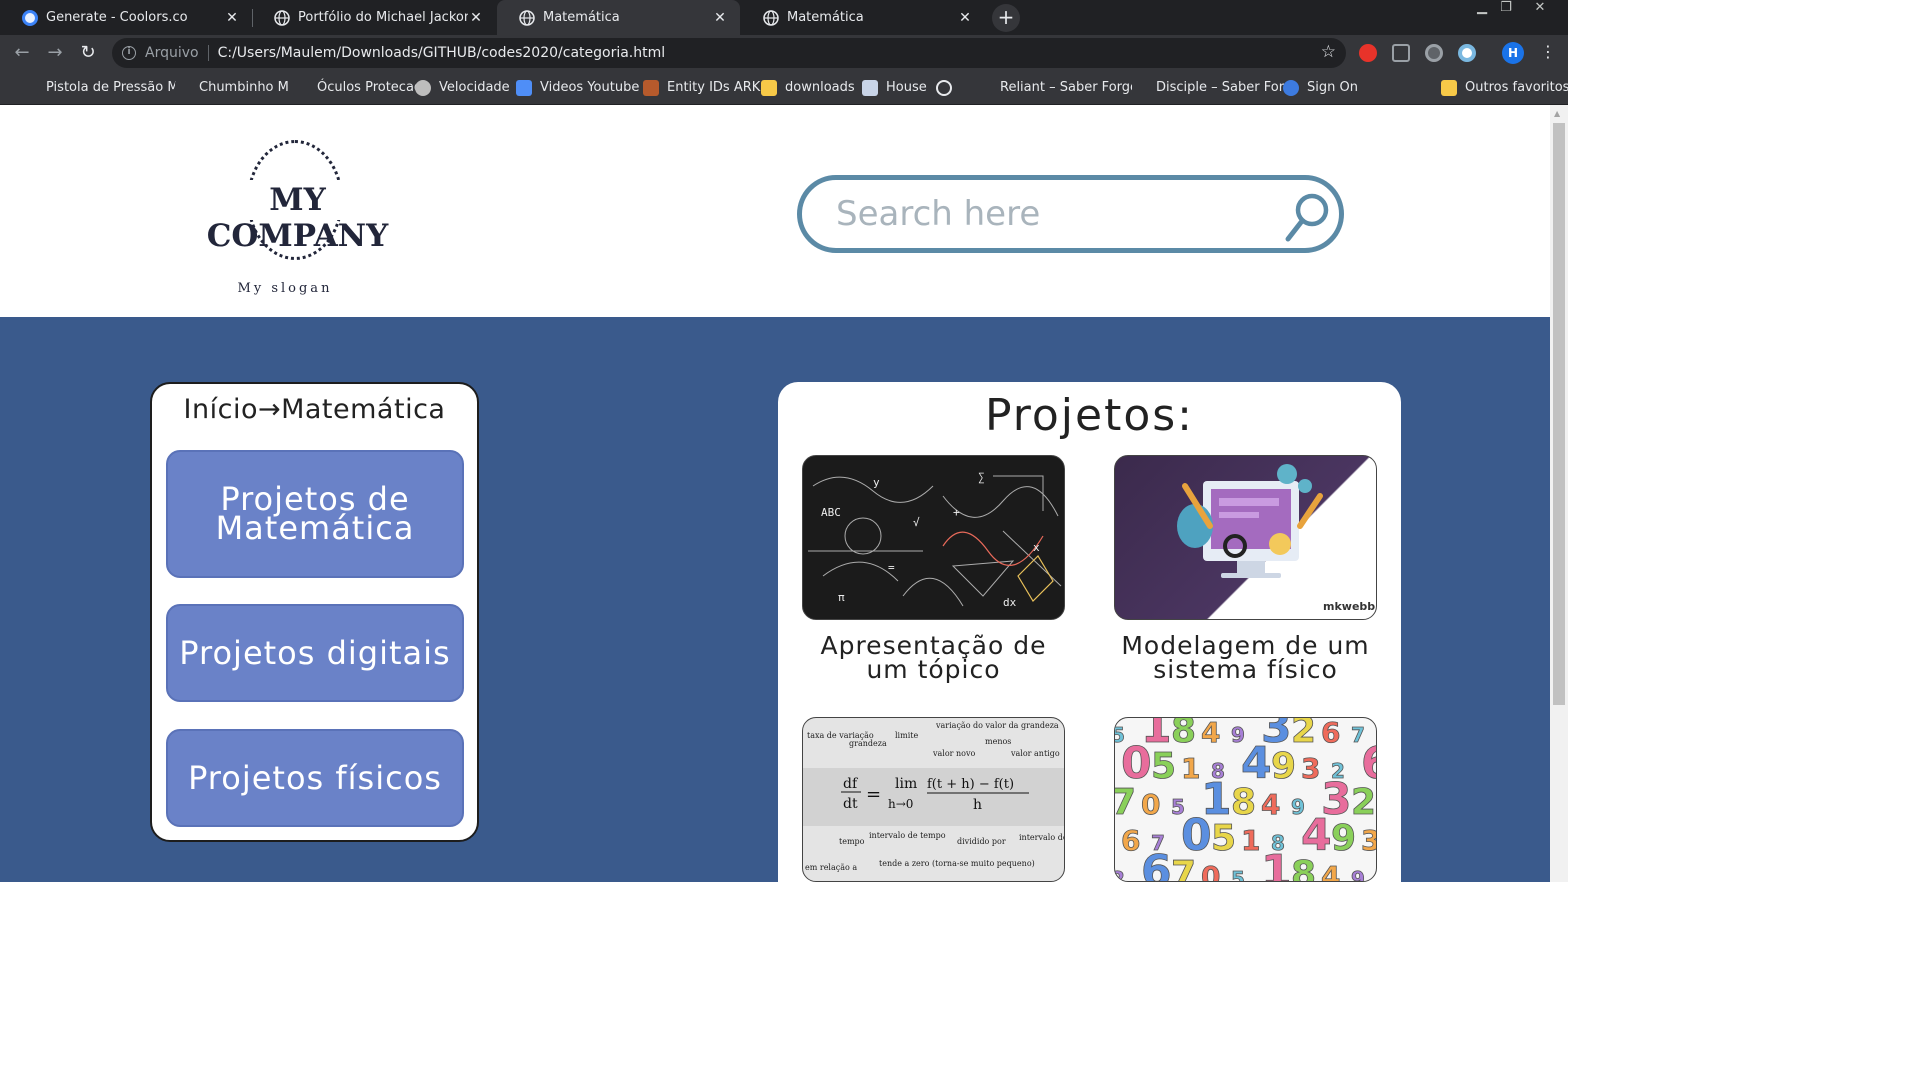  I want to click on extension-blue-icon, so click(1467, 53).